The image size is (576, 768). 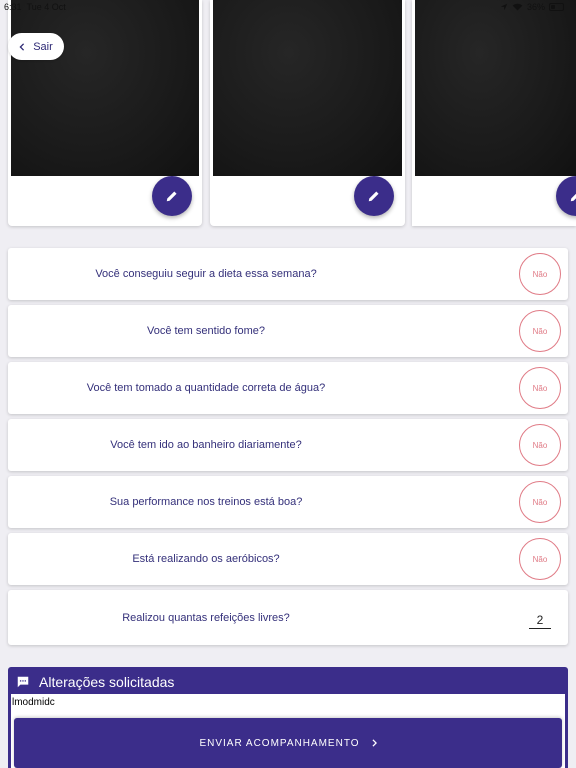 What do you see at coordinates (535, 7) in the screenshot?
I see `battery-percent: 36%` at bounding box center [535, 7].